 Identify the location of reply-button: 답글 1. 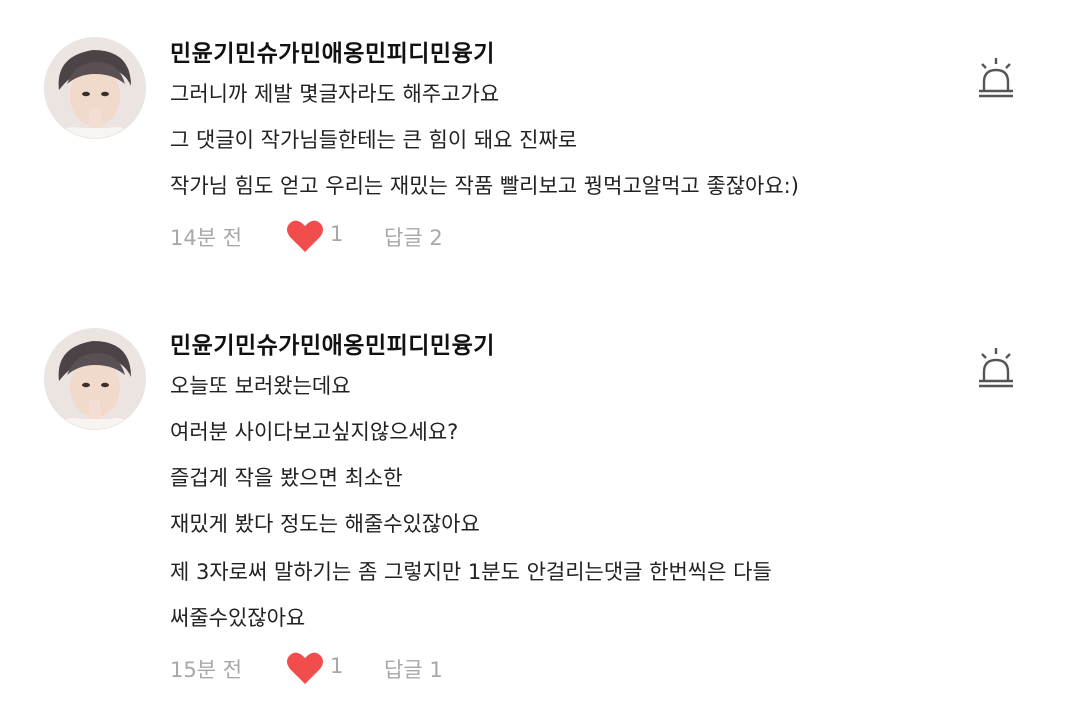
(413, 669).